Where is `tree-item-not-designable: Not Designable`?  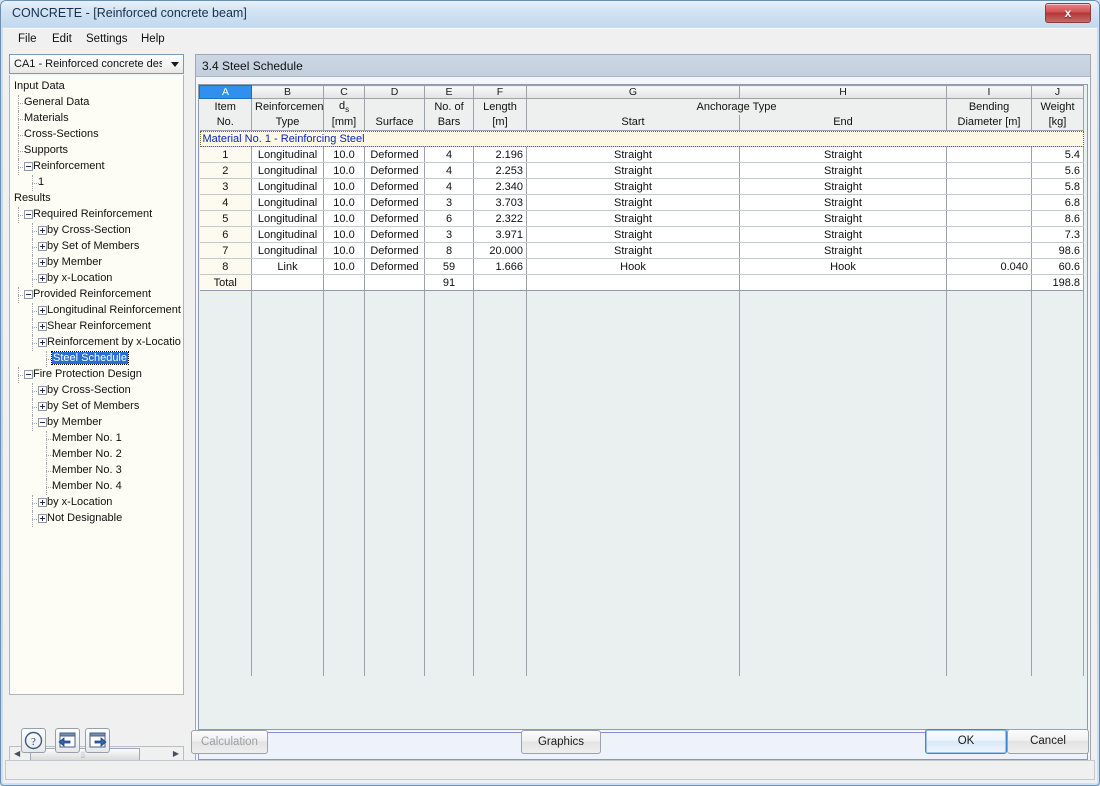
tree-item-not-designable: Not Designable is located at coordinates (80, 519).